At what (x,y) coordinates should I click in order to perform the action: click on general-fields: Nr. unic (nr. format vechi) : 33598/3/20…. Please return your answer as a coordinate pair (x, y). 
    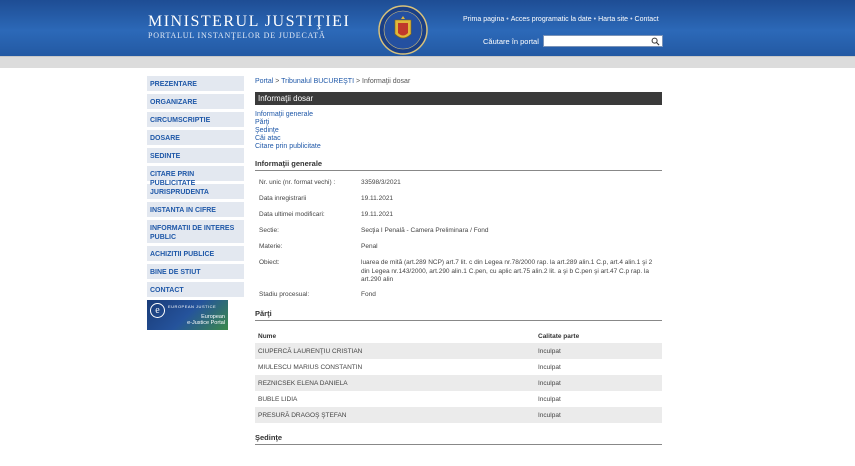
    Looking at the image, I should click on (458, 243).